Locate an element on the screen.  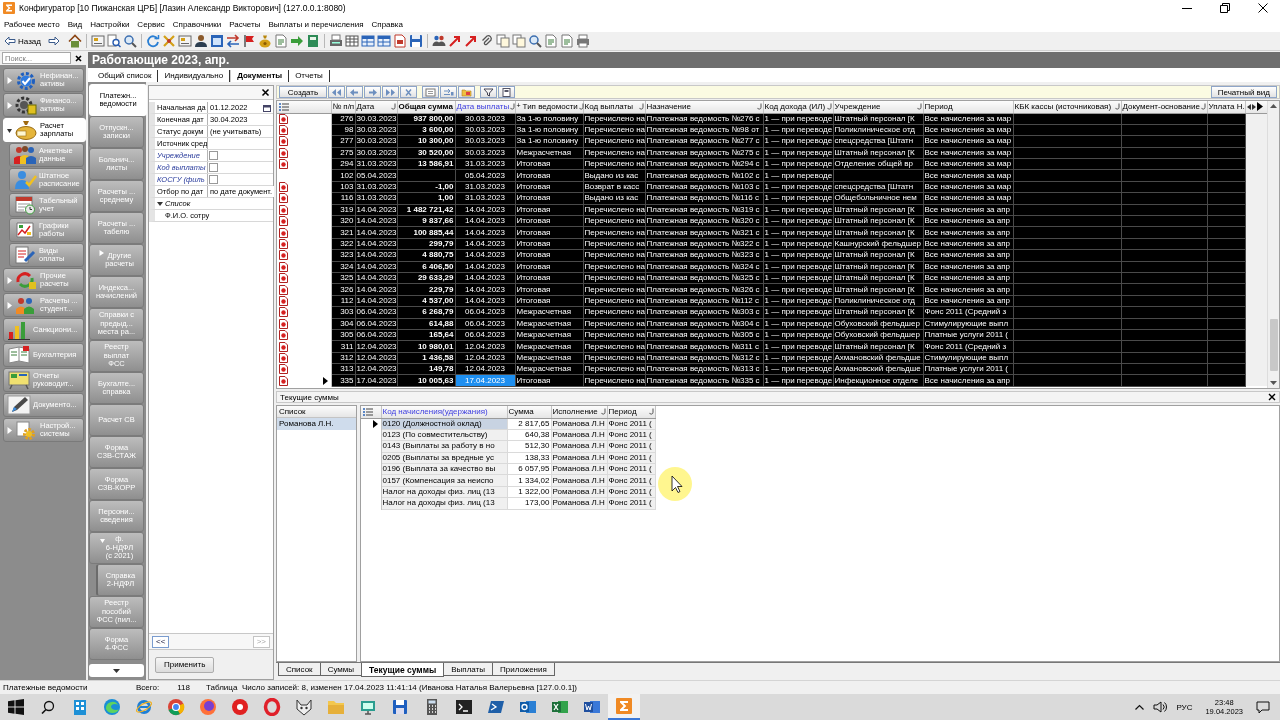
menu-item: Расчеты is located at coordinates (245, 24).